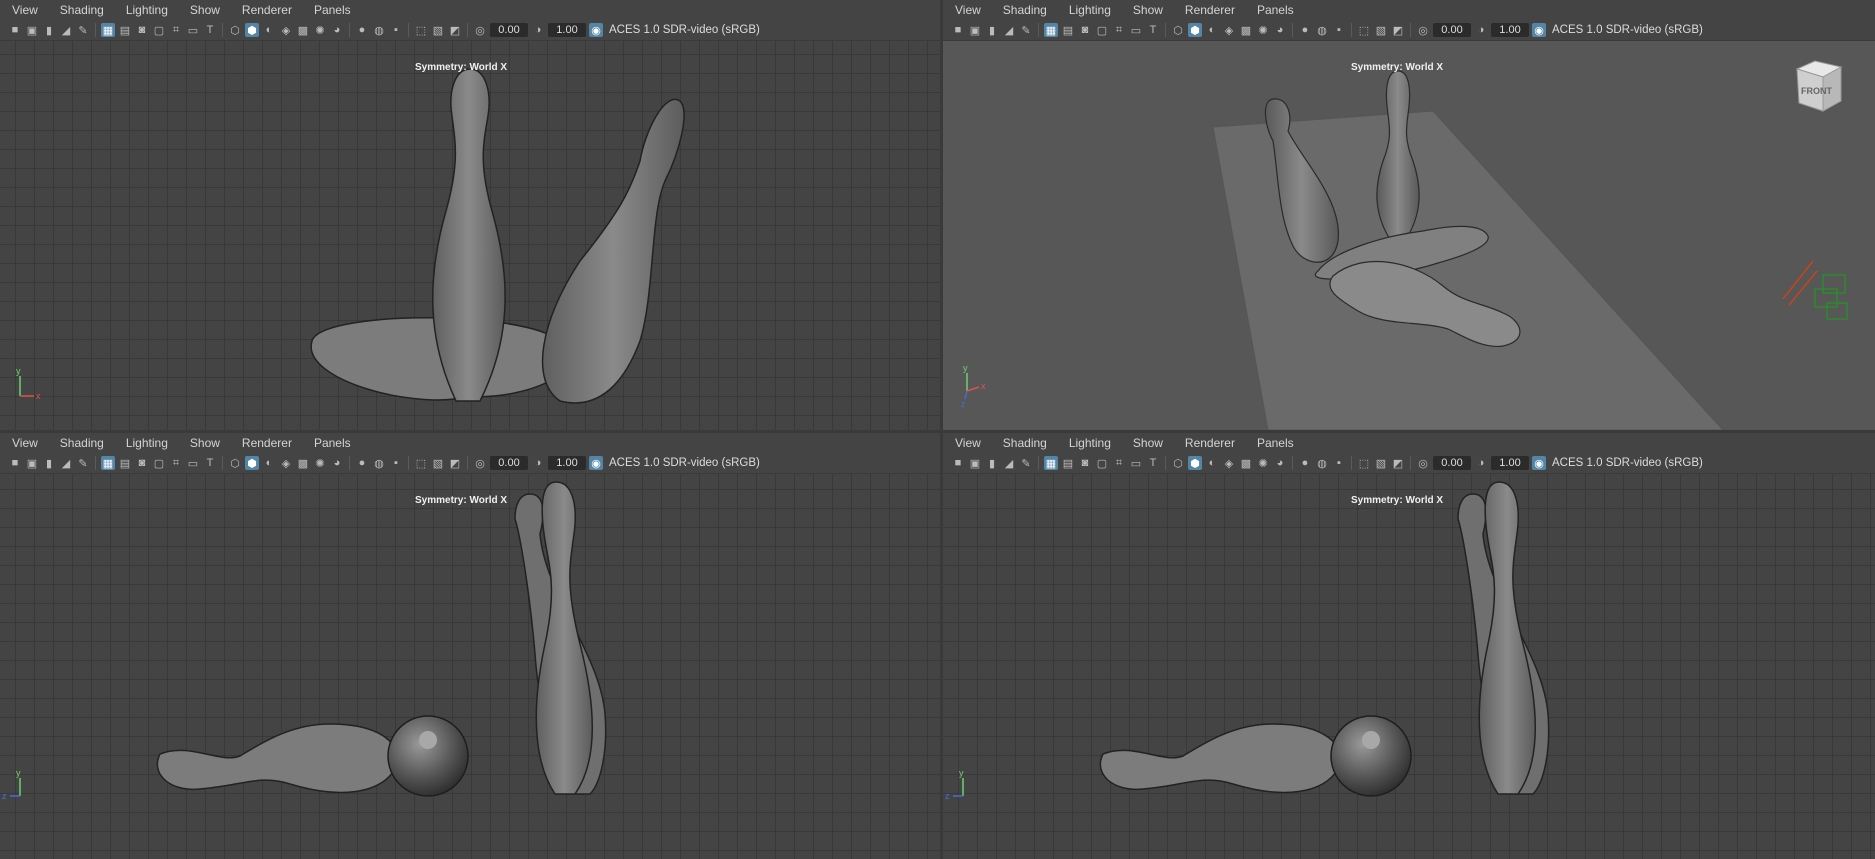 This screenshot has width=1875, height=859. I want to click on isolate-select-icon: ⬚, so click(421, 463).